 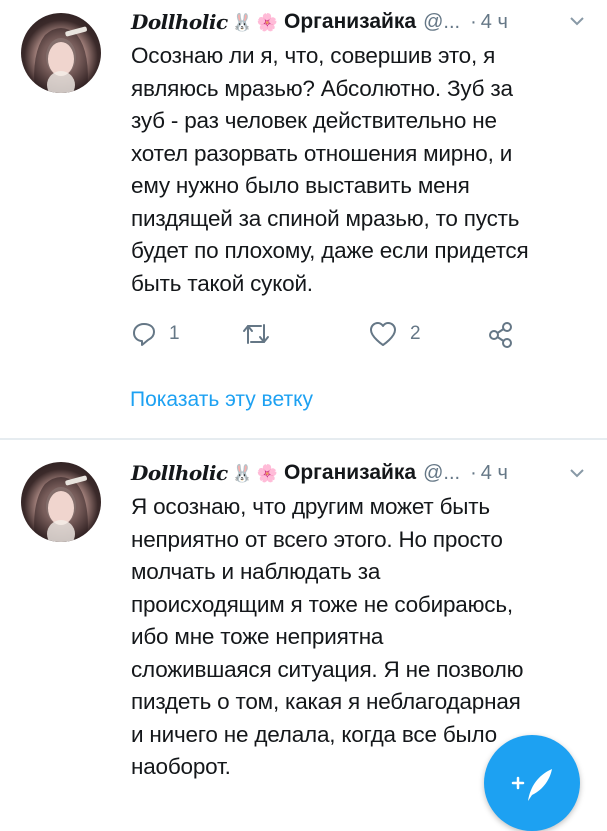 I want to click on retweet-button, so click(x=262, y=334).